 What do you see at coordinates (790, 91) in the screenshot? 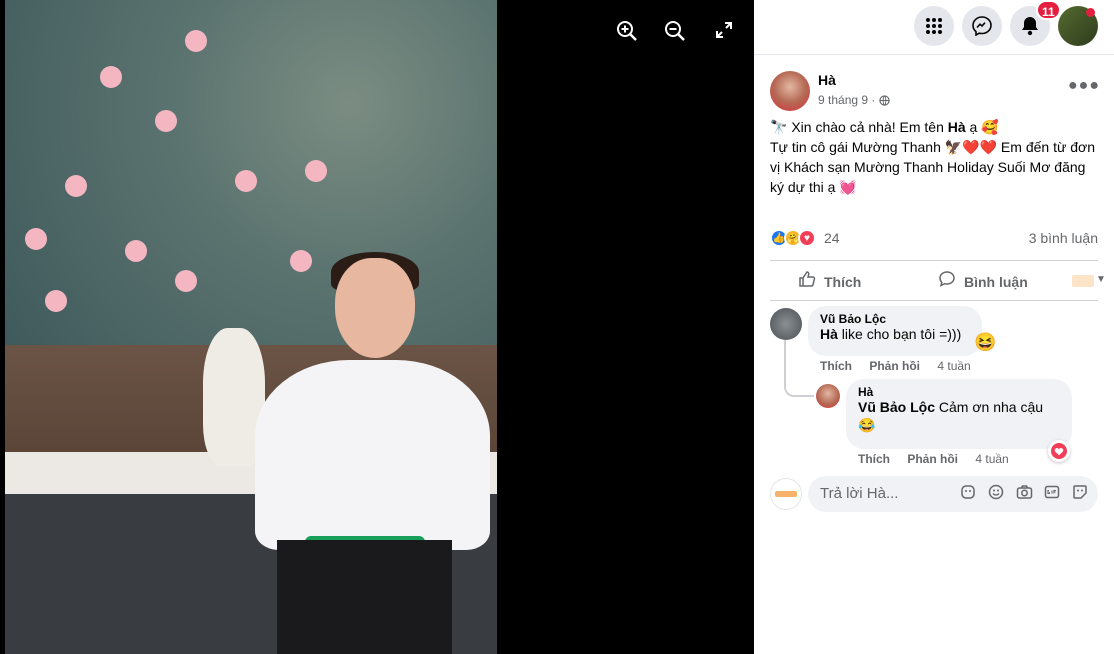
I see `author-avatar` at bounding box center [790, 91].